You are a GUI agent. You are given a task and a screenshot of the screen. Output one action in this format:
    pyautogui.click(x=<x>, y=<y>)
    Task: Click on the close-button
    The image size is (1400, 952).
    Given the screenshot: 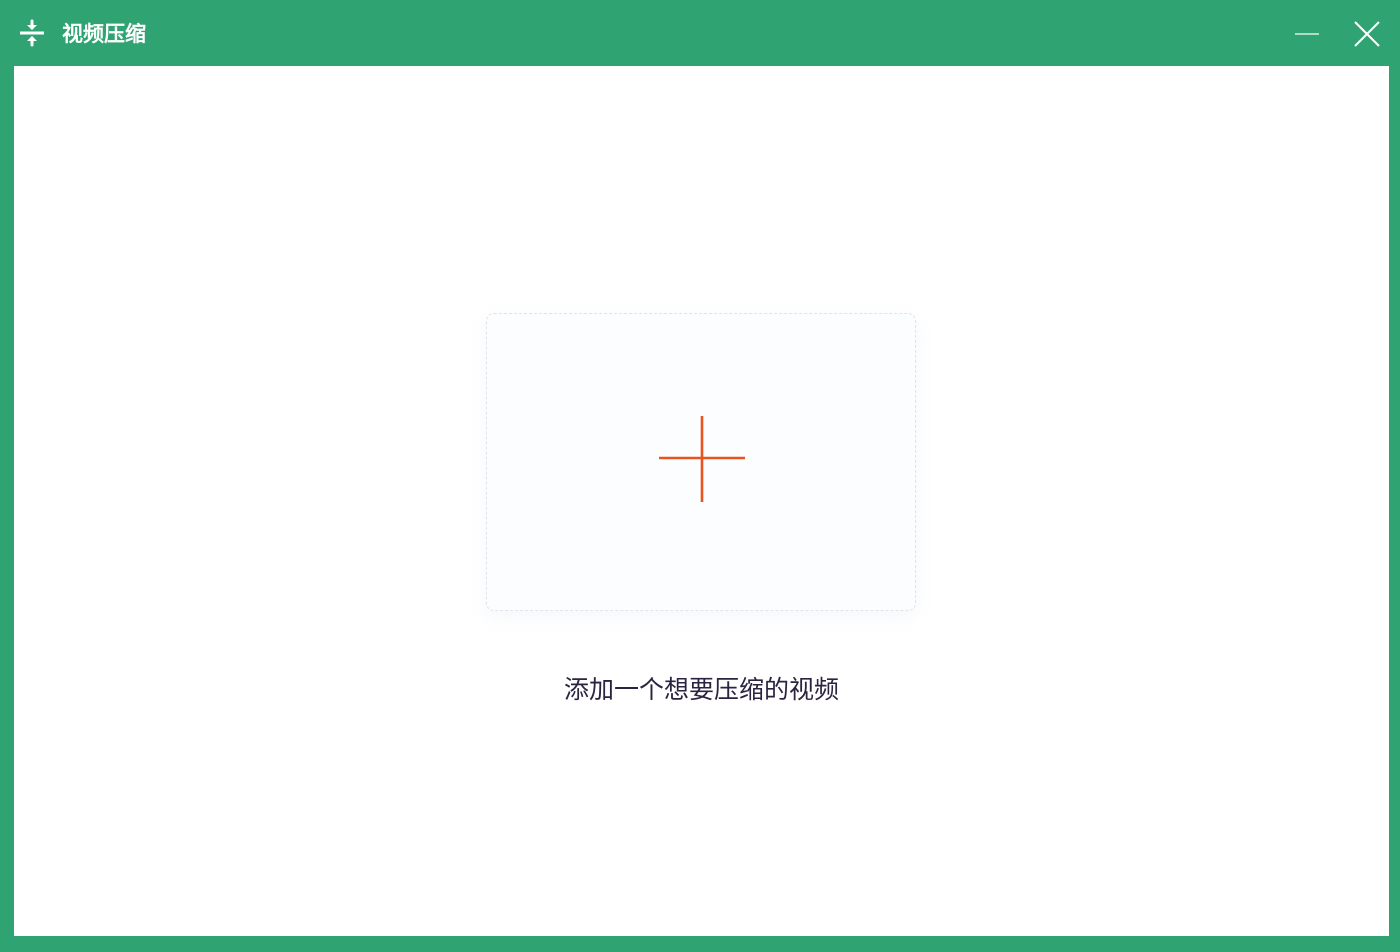 What is the action you would take?
    pyautogui.click(x=1367, y=34)
    